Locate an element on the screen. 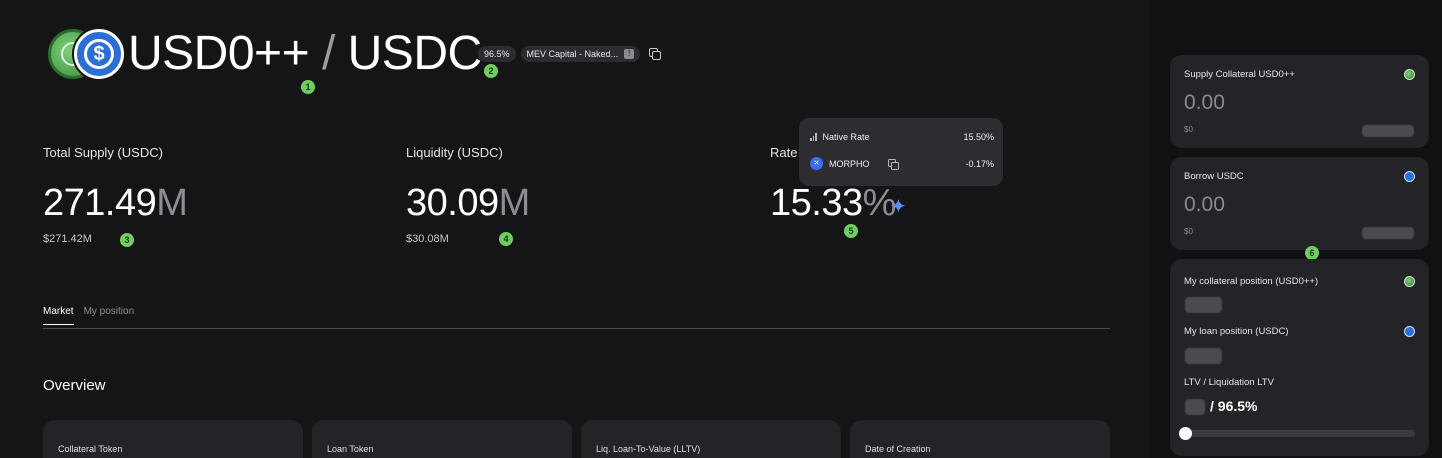 Image resolution: width=1442 pixels, height=458 pixels. liquidation-ltv-value: / 96.5% is located at coordinates (1234, 406).